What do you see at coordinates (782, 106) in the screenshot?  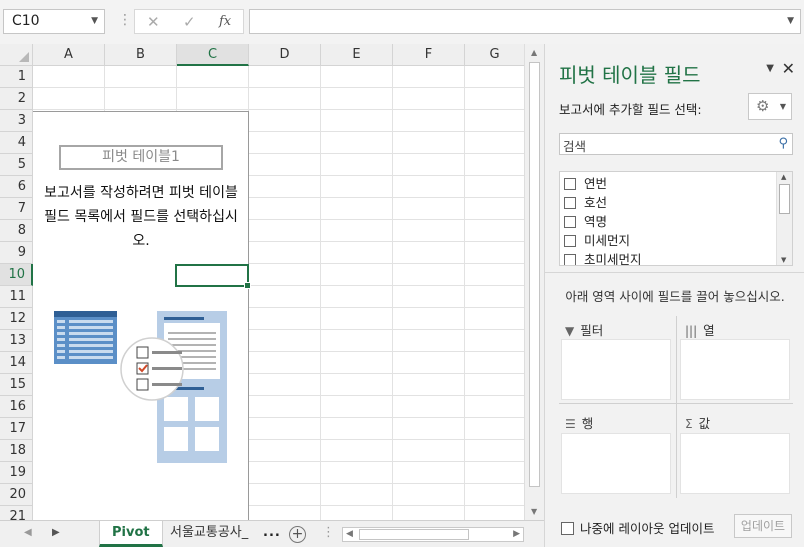 I see `chevron-down-icon: ▼` at bounding box center [782, 106].